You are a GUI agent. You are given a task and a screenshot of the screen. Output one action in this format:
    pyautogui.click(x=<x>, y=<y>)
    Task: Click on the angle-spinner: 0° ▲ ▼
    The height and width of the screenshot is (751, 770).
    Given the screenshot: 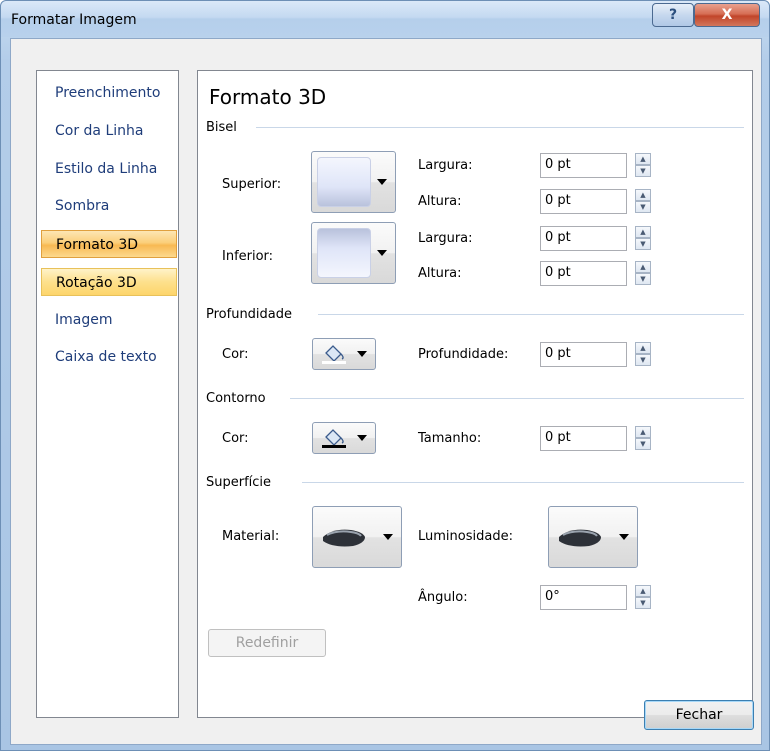 What is the action you would take?
    pyautogui.click(x=597, y=597)
    